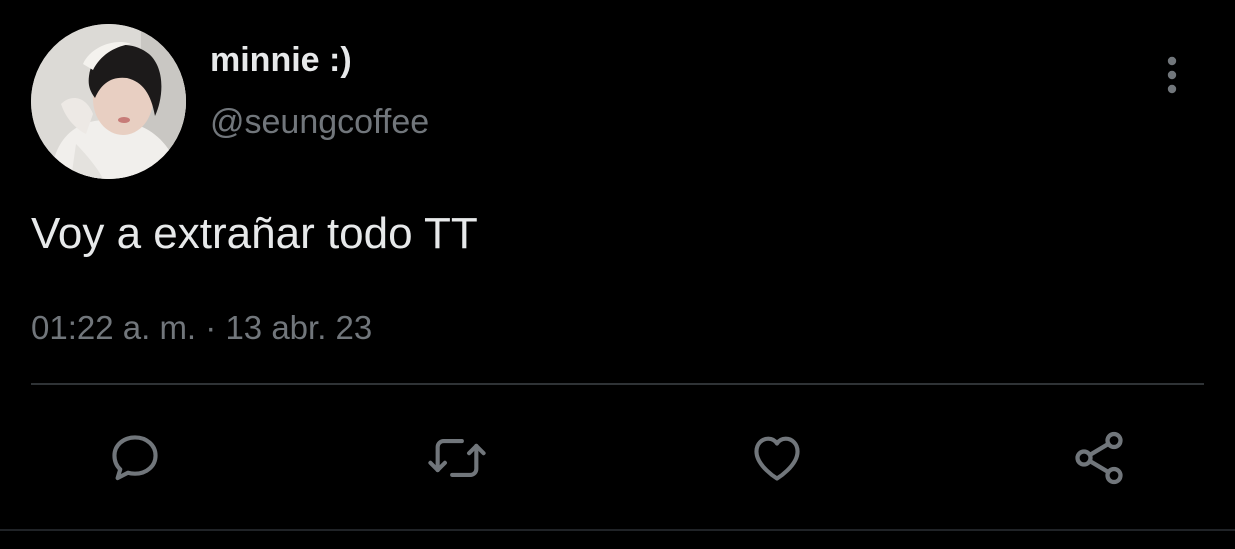 The image size is (1235, 549). I want to click on like-button, so click(777, 458).